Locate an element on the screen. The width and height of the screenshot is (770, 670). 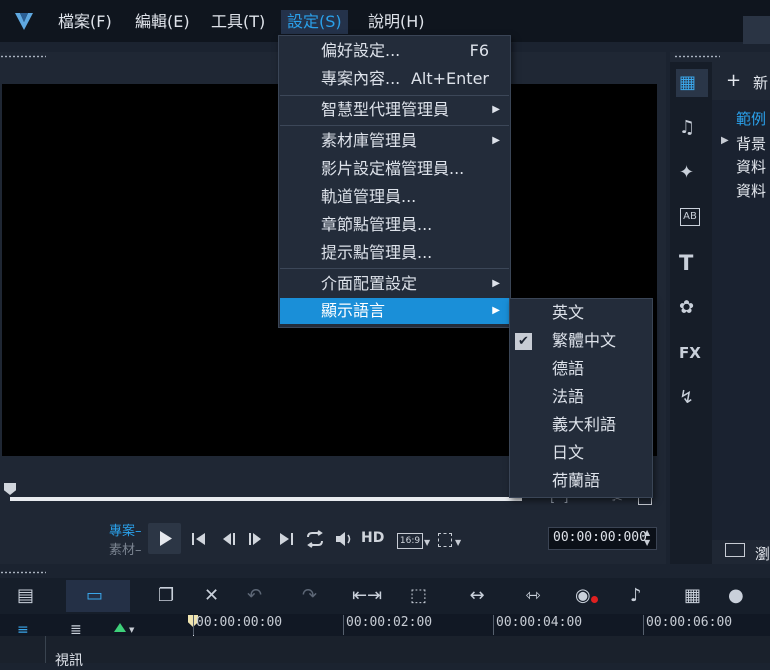
scrub-bar is located at coordinates (266, 499).